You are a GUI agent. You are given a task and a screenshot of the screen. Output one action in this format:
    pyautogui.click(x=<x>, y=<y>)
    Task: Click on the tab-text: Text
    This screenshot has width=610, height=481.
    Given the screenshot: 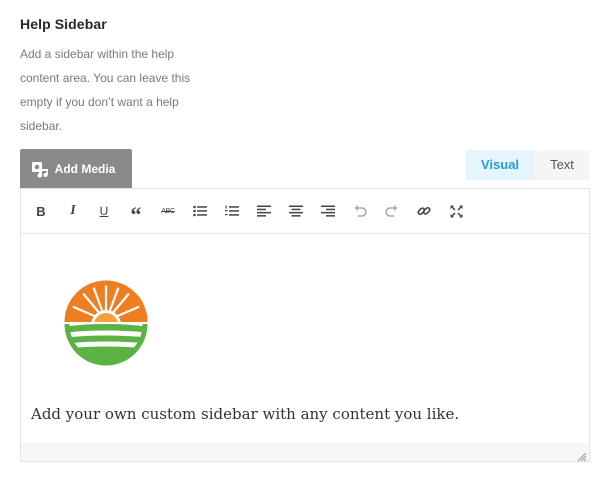 What is the action you would take?
    pyautogui.click(x=562, y=165)
    